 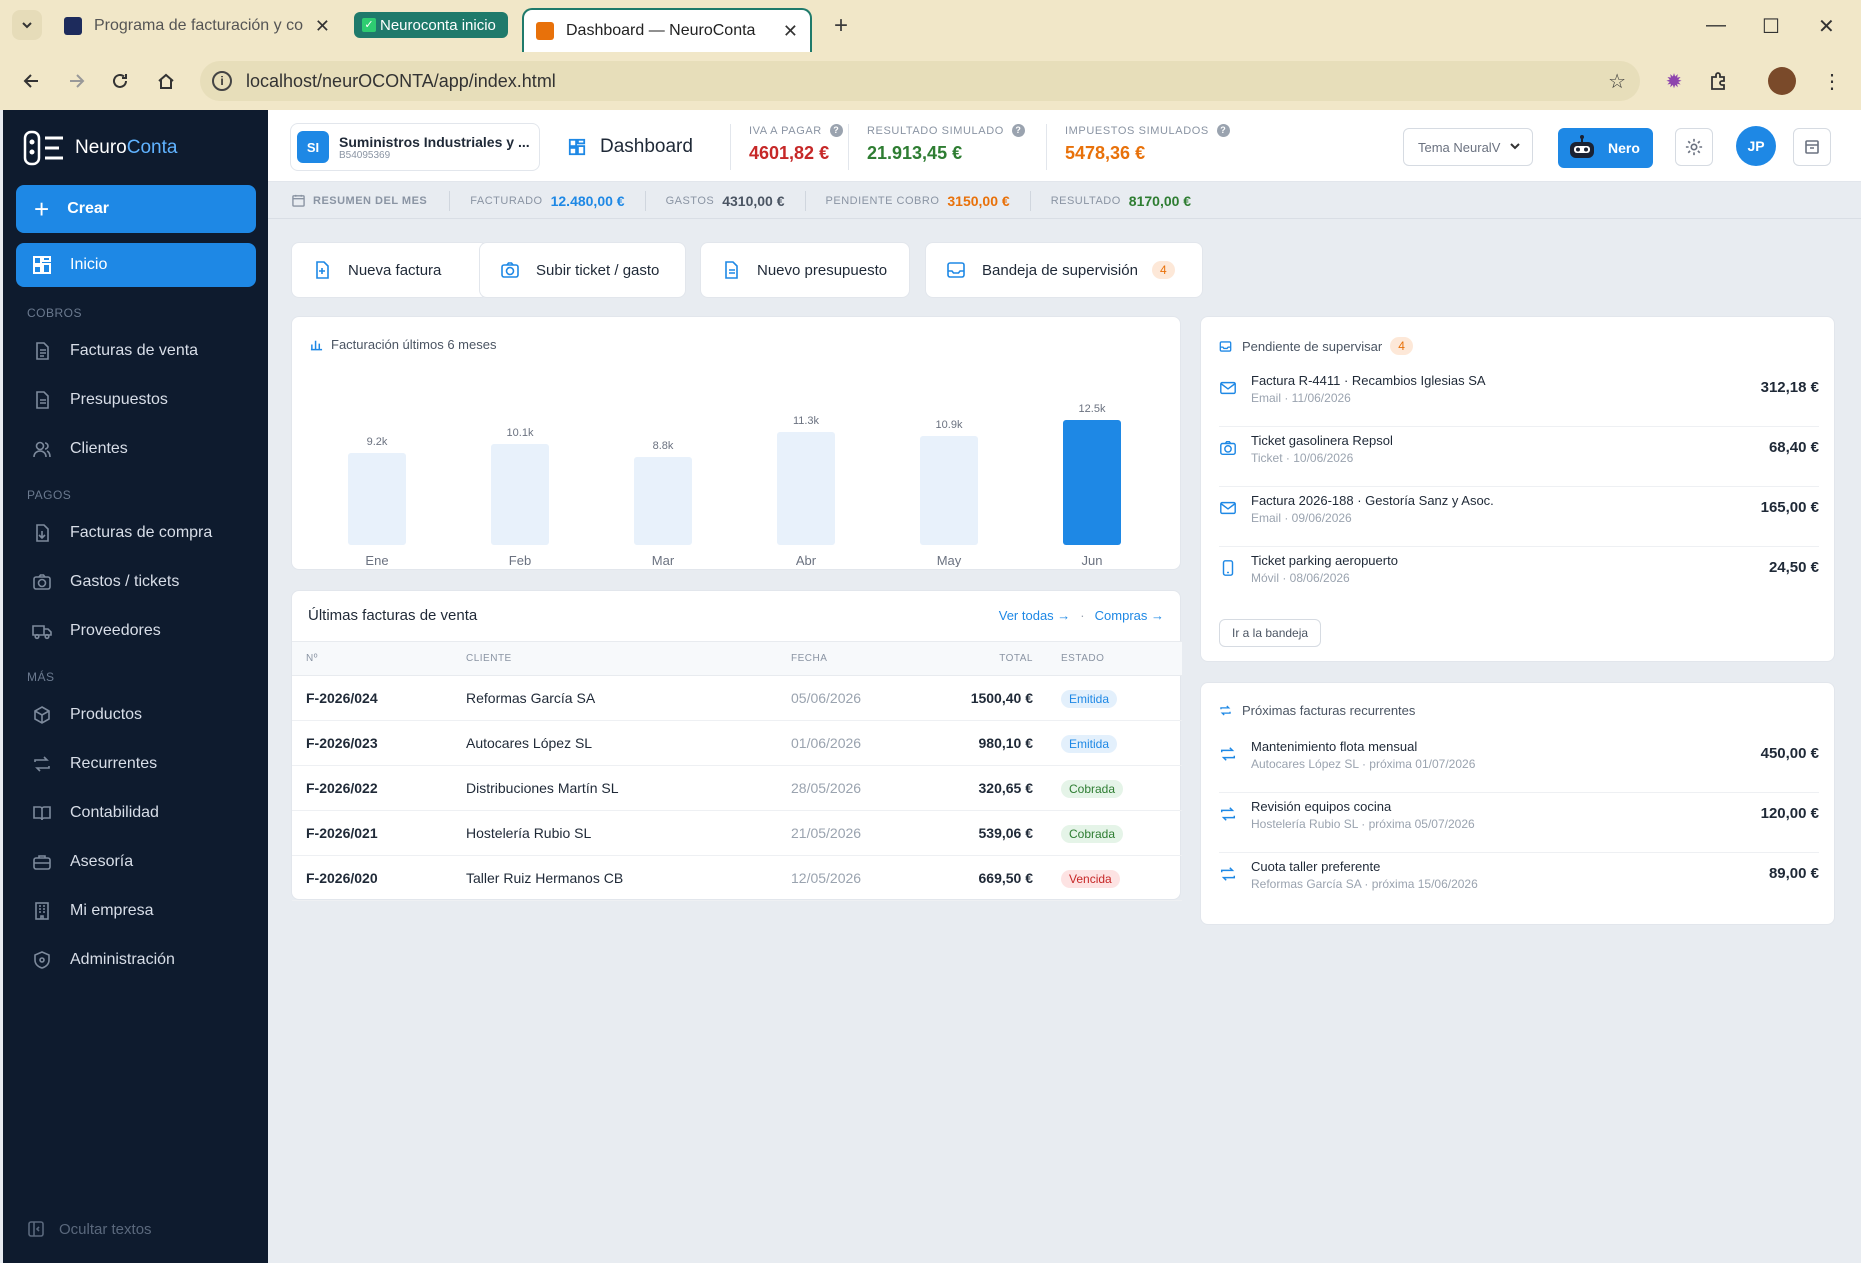 I want to click on sidebar-item-asesoria: Asesoría, so click(x=136, y=862).